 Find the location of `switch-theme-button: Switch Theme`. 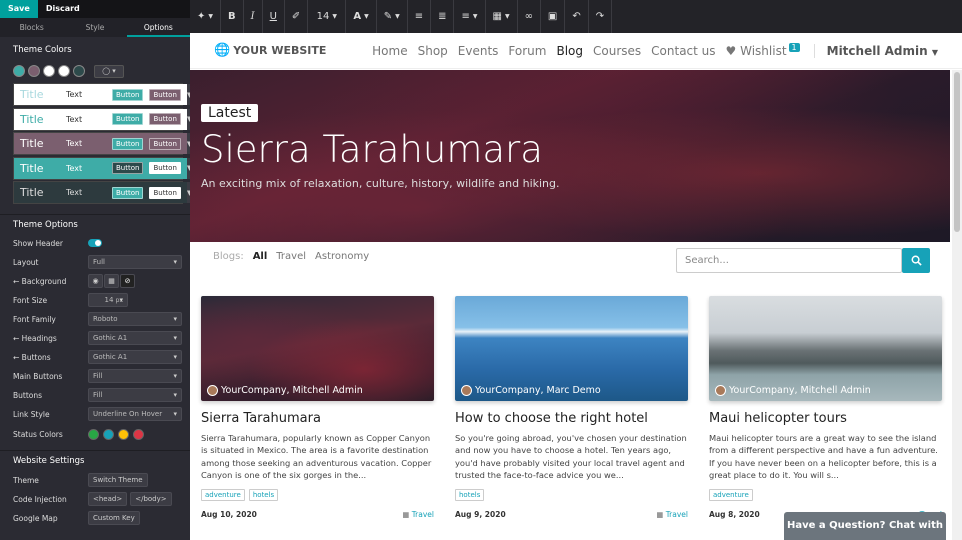

switch-theme-button: Switch Theme is located at coordinates (118, 480).